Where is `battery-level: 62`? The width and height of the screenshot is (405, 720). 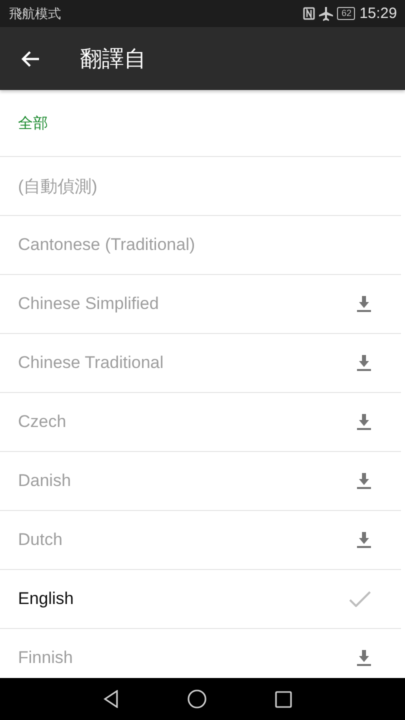
battery-level: 62 is located at coordinates (346, 13).